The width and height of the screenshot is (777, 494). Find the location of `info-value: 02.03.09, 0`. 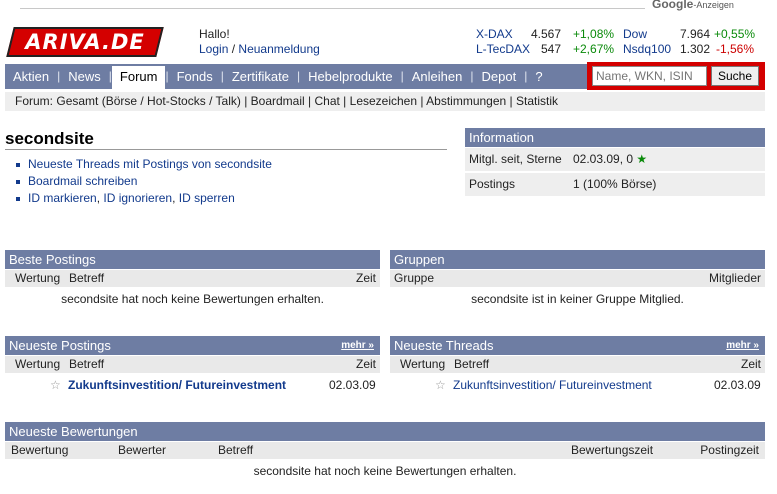

info-value: 02.03.09, 0 is located at coordinates (603, 159).